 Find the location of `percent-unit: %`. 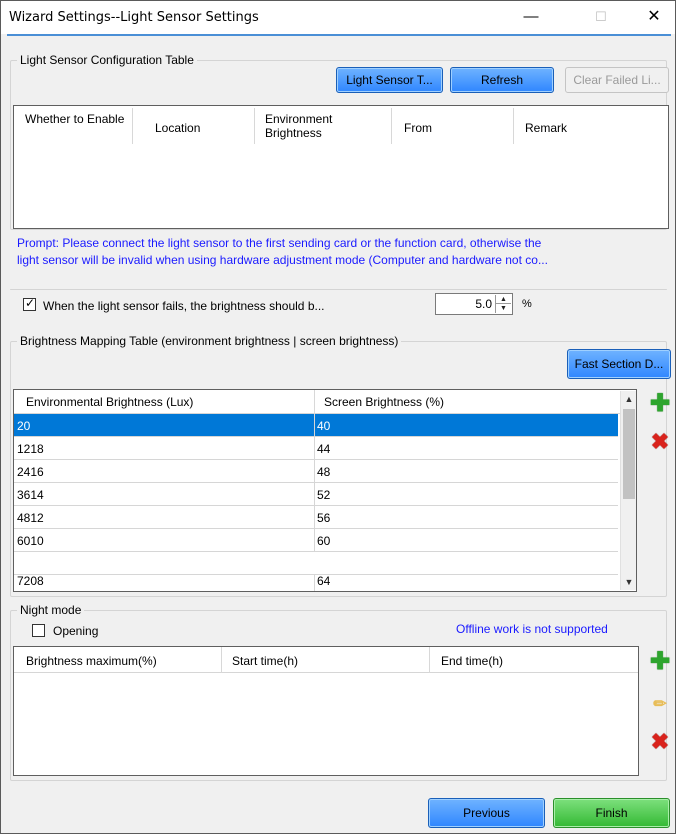

percent-unit: % is located at coordinates (527, 304).